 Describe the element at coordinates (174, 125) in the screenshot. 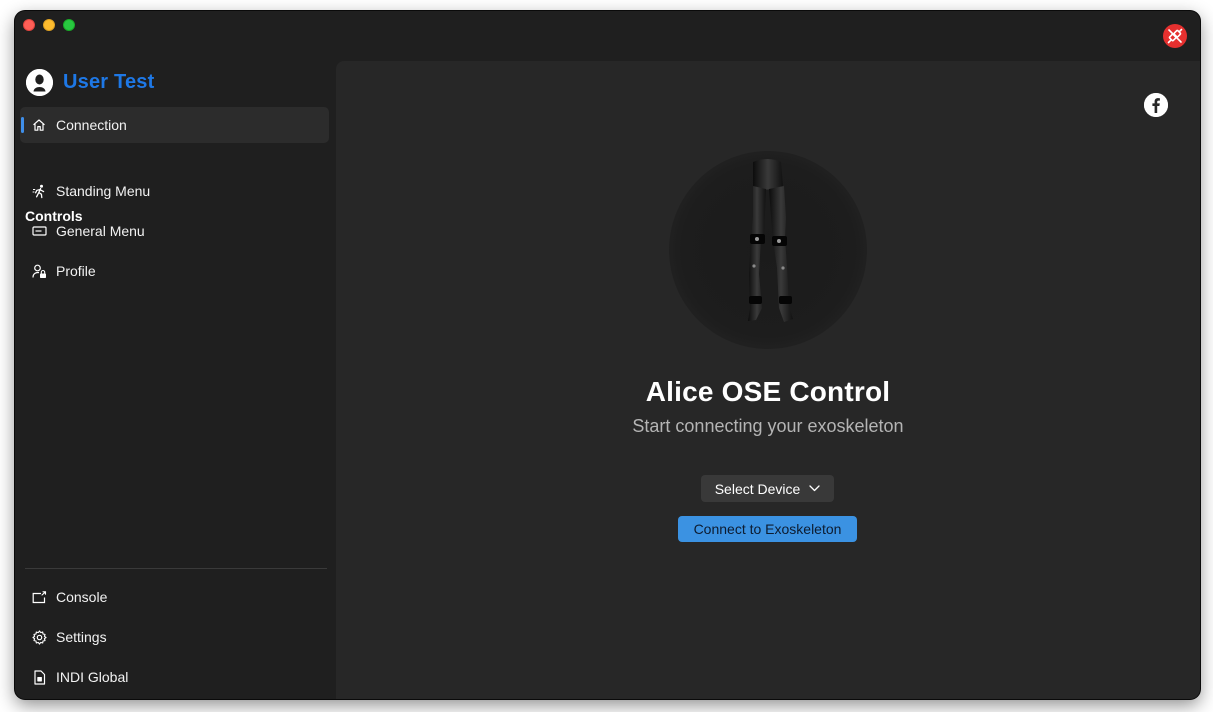

I see `sidebar-item-connection: Connection` at that location.